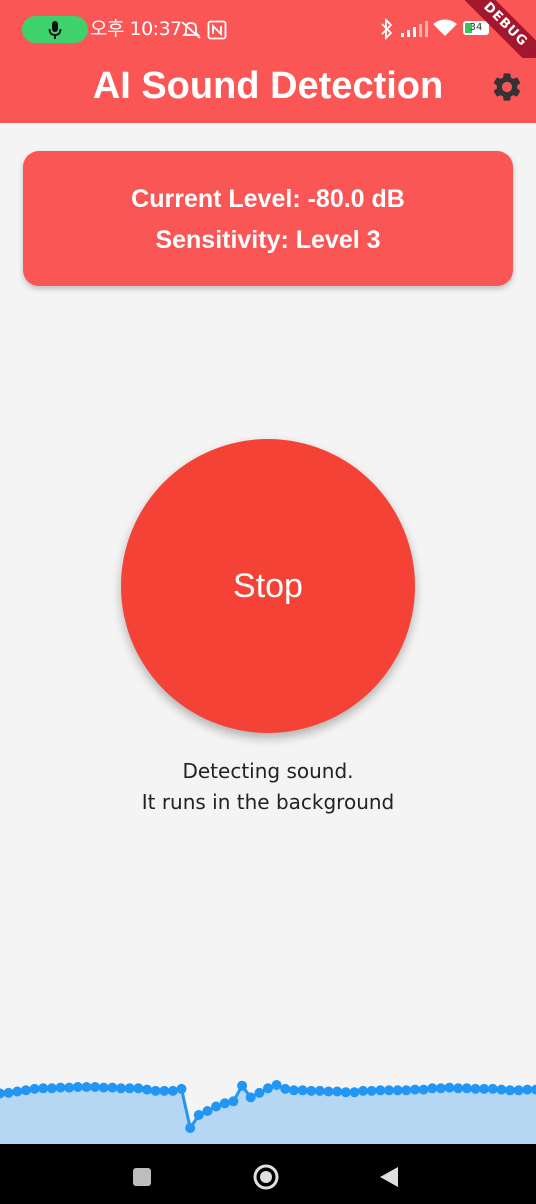 The height and width of the screenshot is (1204, 536). I want to click on current-level-text: Current Level: -80.0 dB, so click(268, 199).